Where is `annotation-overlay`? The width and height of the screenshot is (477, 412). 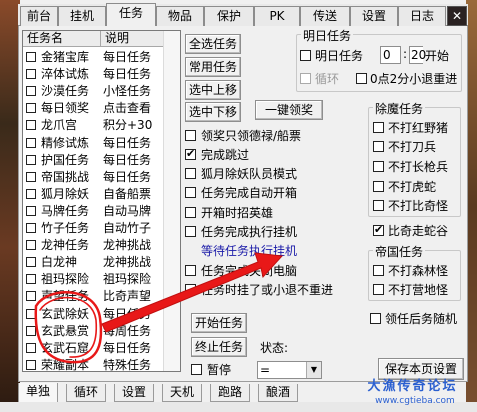 annotation-overlay is located at coordinates (159, 308).